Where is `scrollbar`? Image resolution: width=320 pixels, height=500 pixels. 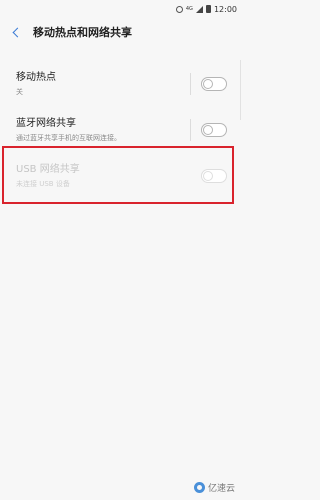
scrollbar is located at coordinates (240, 90).